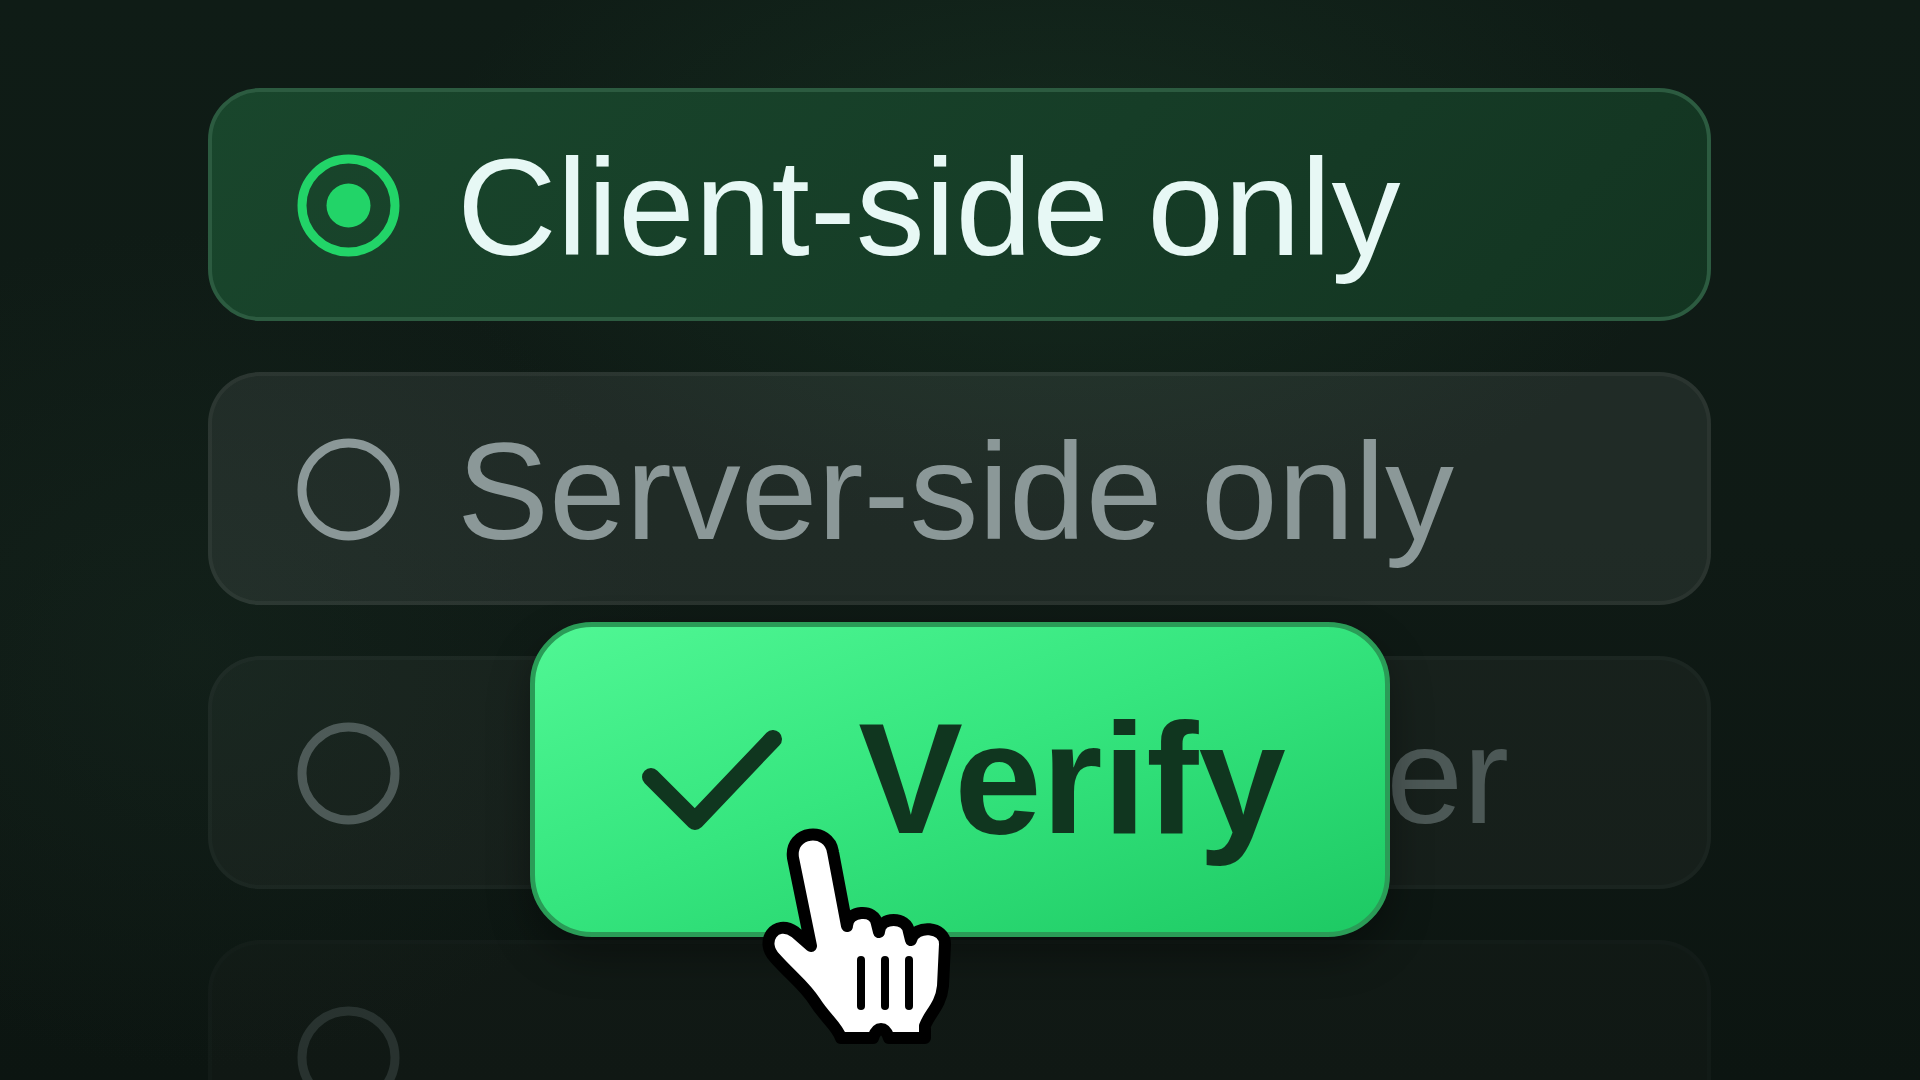 This screenshot has width=1920, height=1080. What do you see at coordinates (959, 1010) in the screenshot?
I see `option-row` at bounding box center [959, 1010].